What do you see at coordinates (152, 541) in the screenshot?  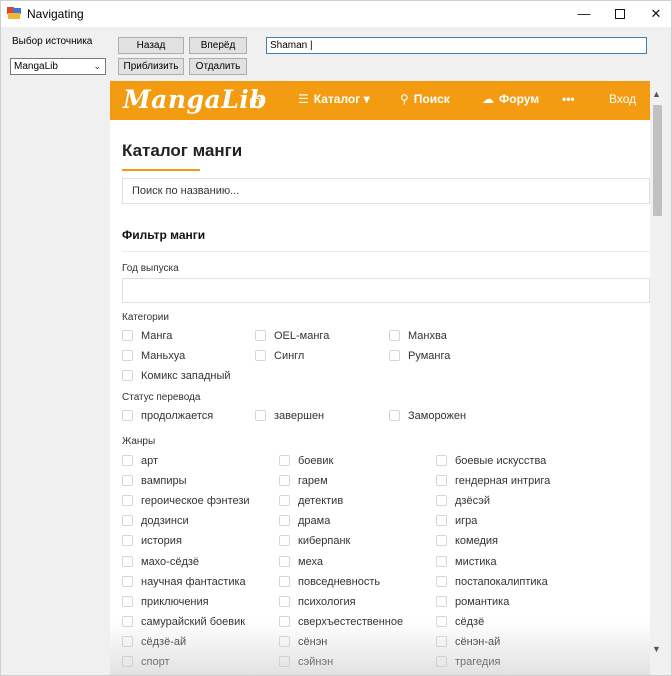 I see `genre-checkbox: история` at bounding box center [152, 541].